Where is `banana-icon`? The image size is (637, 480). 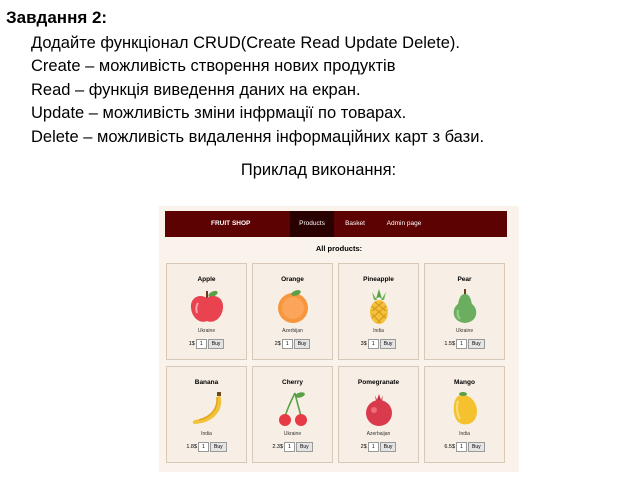
banana-icon is located at coordinates (207, 409).